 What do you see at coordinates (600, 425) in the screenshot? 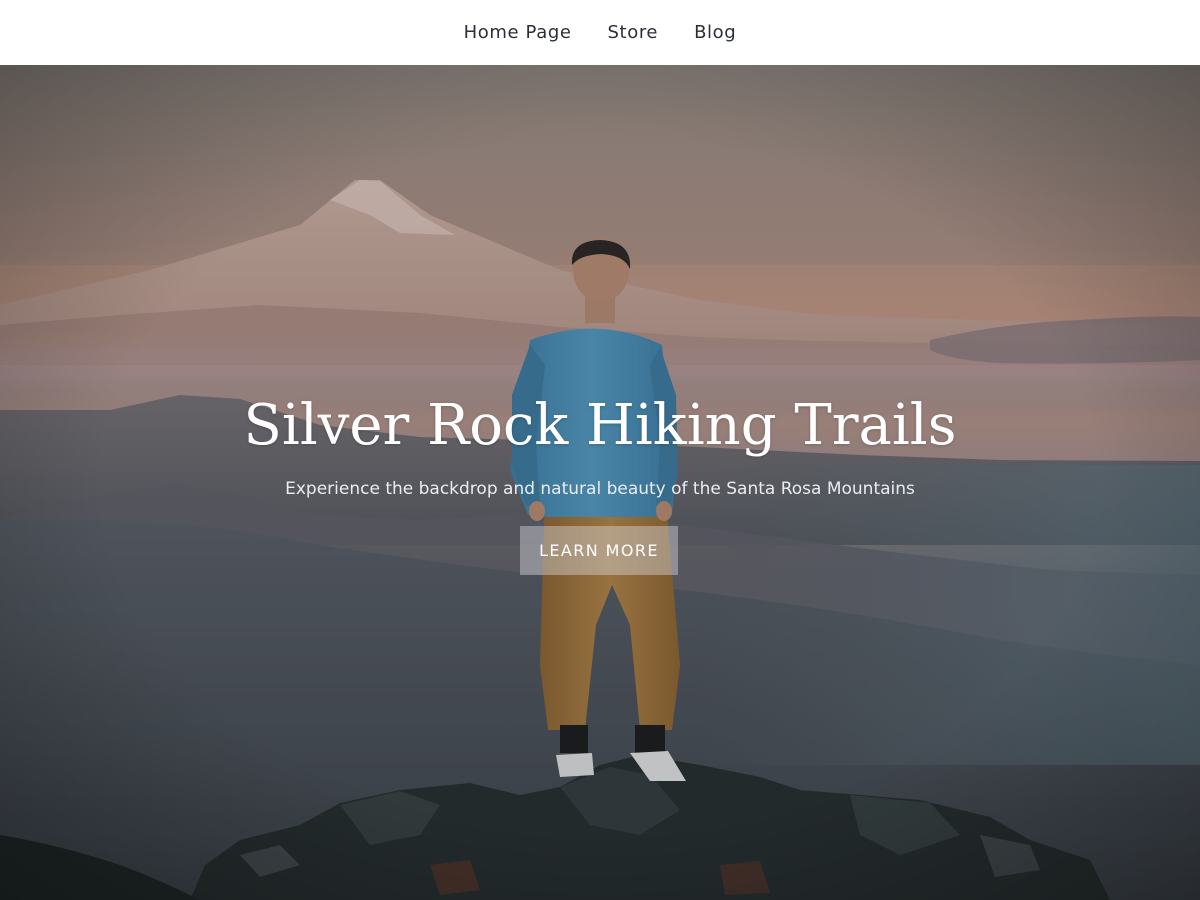
I see `hero-title: Silver Rock Hiking Trails` at bounding box center [600, 425].